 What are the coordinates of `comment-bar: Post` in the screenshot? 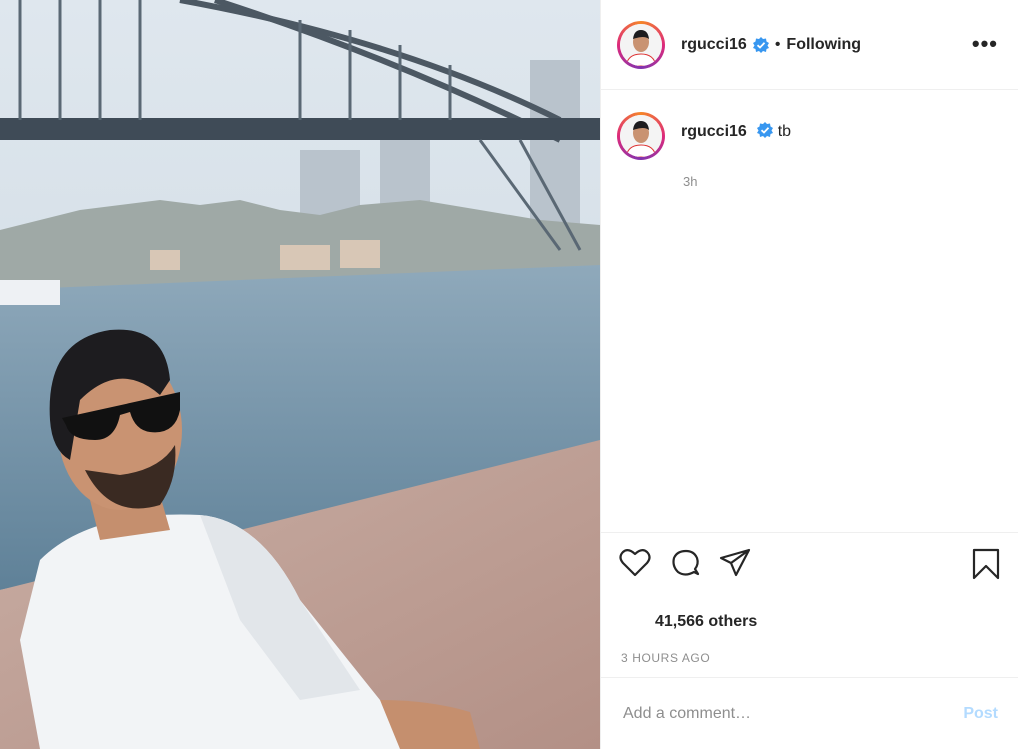 It's located at (809, 713).